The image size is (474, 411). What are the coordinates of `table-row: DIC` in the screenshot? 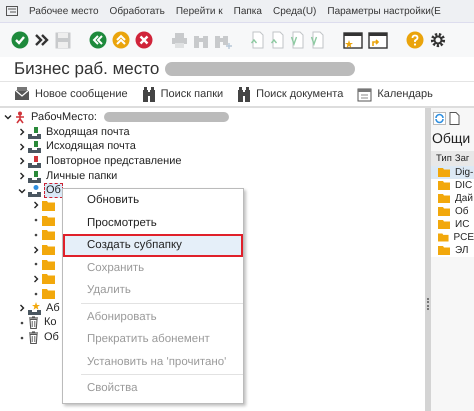 It's located at (452, 185).